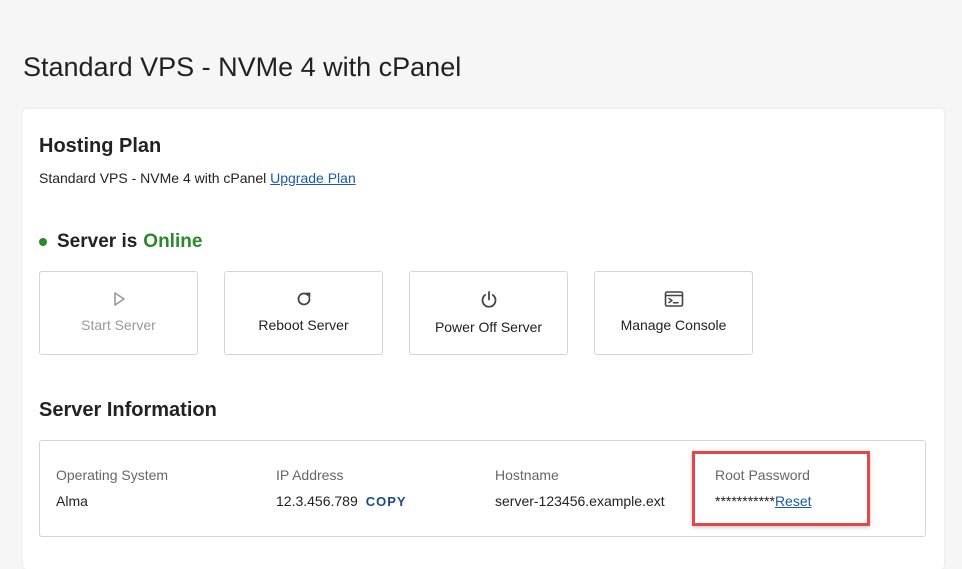 The width and height of the screenshot is (962, 569). What do you see at coordinates (580, 488) in the screenshot?
I see `hostname-field: Hostname server-123456.example.ext` at bounding box center [580, 488].